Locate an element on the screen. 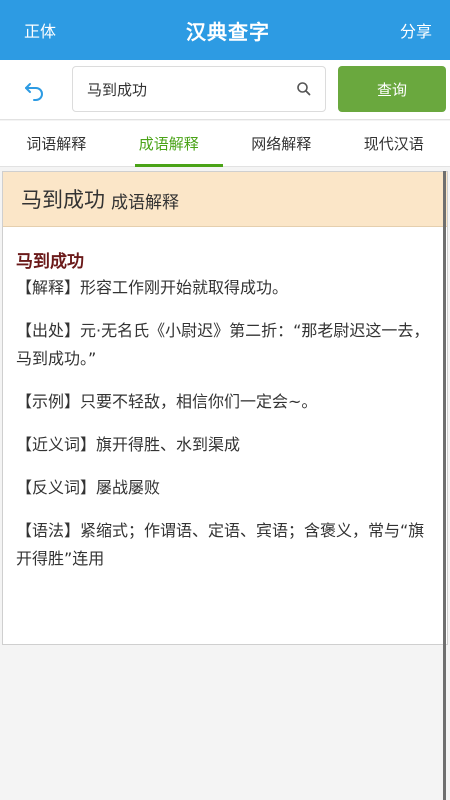  scrollbar is located at coordinates (444, 485).